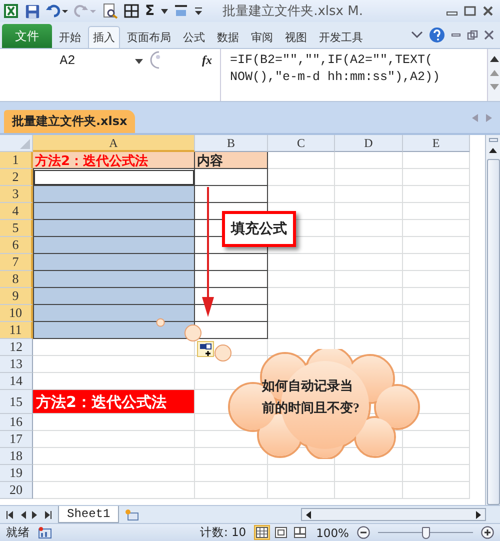 The height and width of the screenshot is (541, 500). I want to click on status-text: 就绪, so click(18, 532).